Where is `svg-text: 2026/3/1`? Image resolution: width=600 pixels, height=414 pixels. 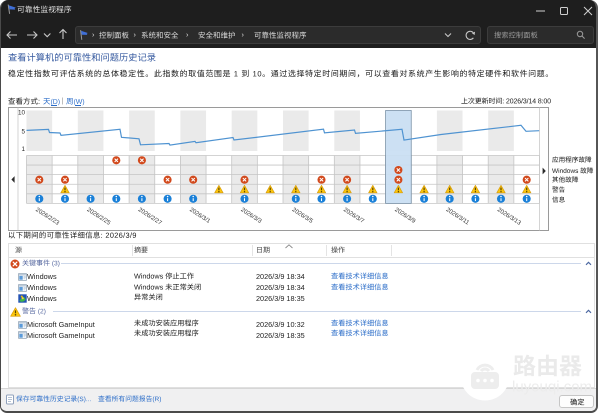 svg-text: 2026/3/1 is located at coordinates (199, 216).